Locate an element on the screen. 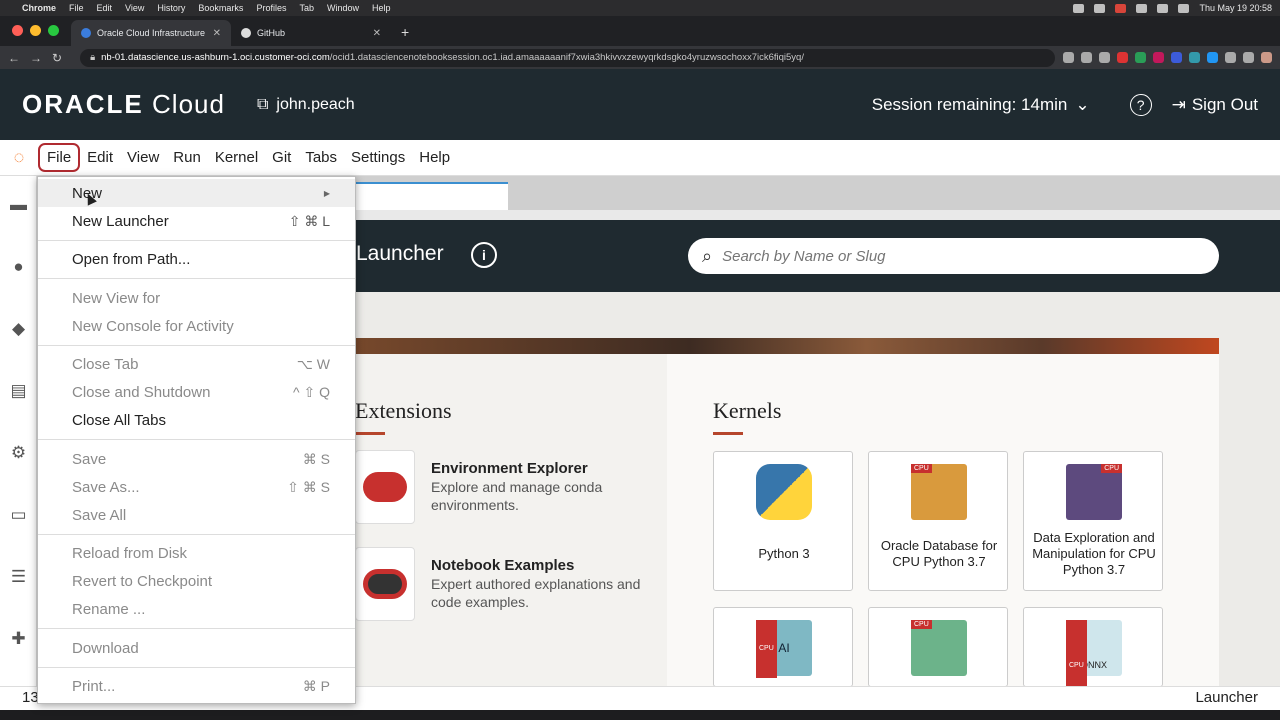 Image resolution: width=1280 pixels, height=720 pixels. menu-tabs: Tabs is located at coordinates (321, 157).